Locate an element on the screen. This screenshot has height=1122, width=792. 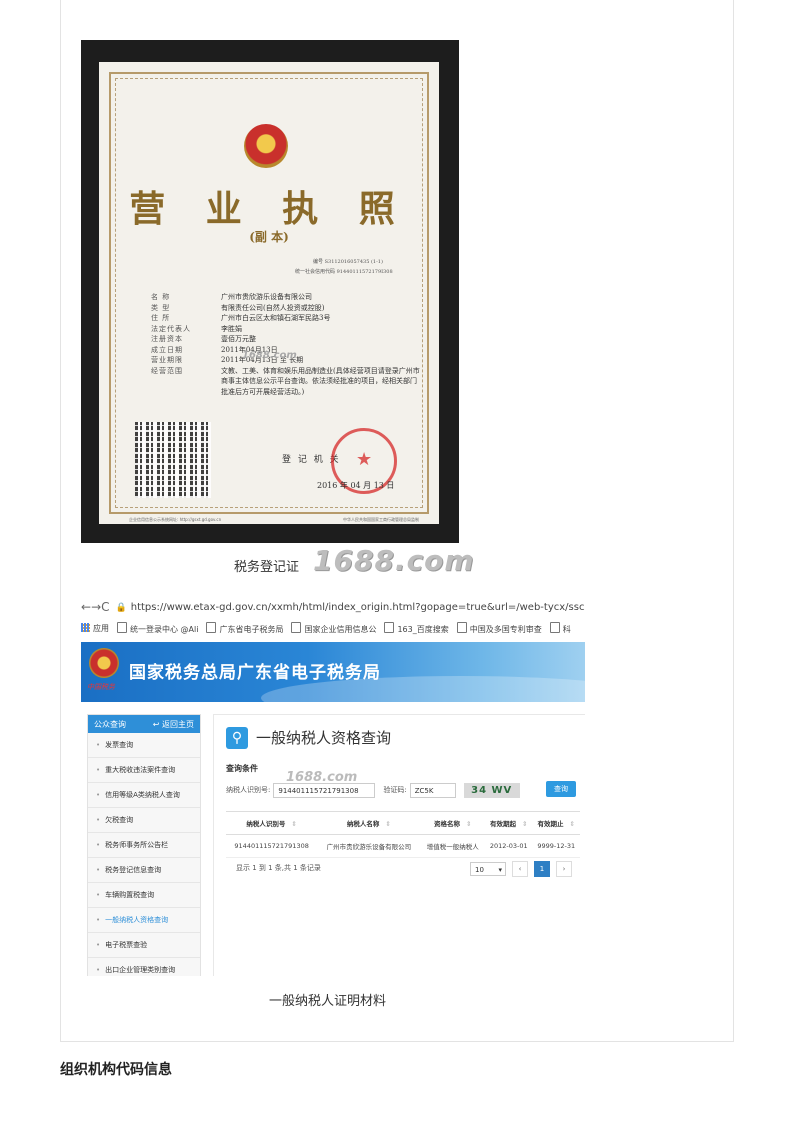
field-label: 经营范围 is located at coordinates (167, 370).